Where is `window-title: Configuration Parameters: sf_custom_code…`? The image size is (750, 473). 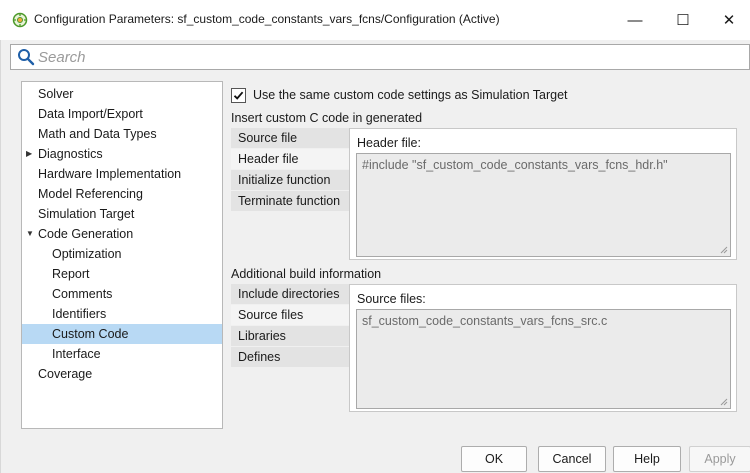 window-title: Configuration Parameters: sf_custom_code… is located at coordinates (267, 19).